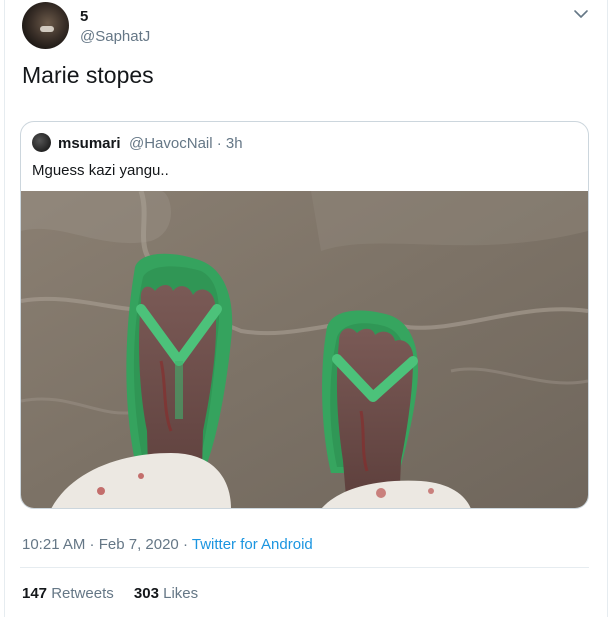 The width and height of the screenshot is (613, 617). I want to click on user-handle: @SaphatJ, so click(115, 36).